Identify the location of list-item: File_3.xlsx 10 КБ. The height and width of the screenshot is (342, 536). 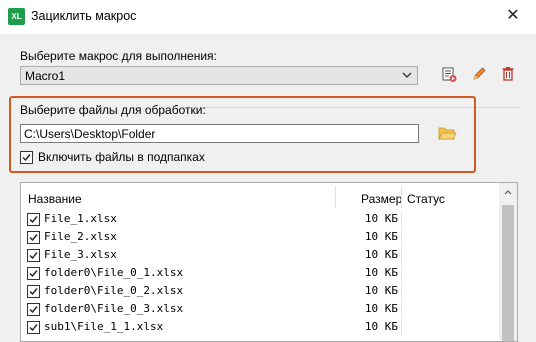
(260, 255).